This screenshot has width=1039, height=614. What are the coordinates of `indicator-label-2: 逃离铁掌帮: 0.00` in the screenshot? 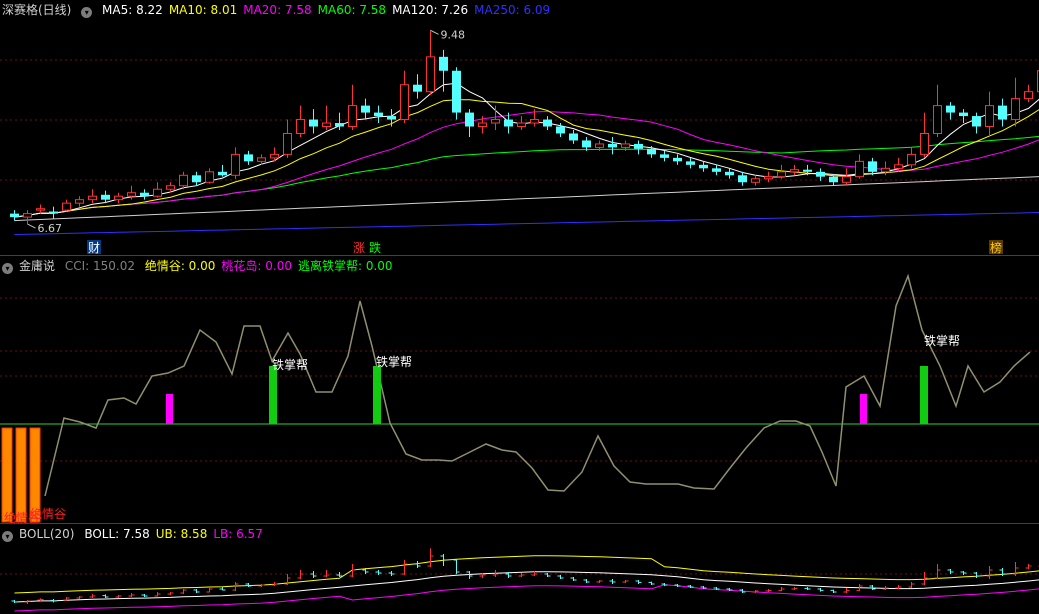 It's located at (345, 266).